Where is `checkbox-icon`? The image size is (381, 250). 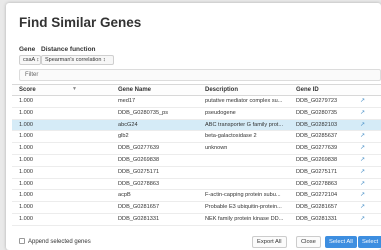 checkbox-icon is located at coordinates (22, 241).